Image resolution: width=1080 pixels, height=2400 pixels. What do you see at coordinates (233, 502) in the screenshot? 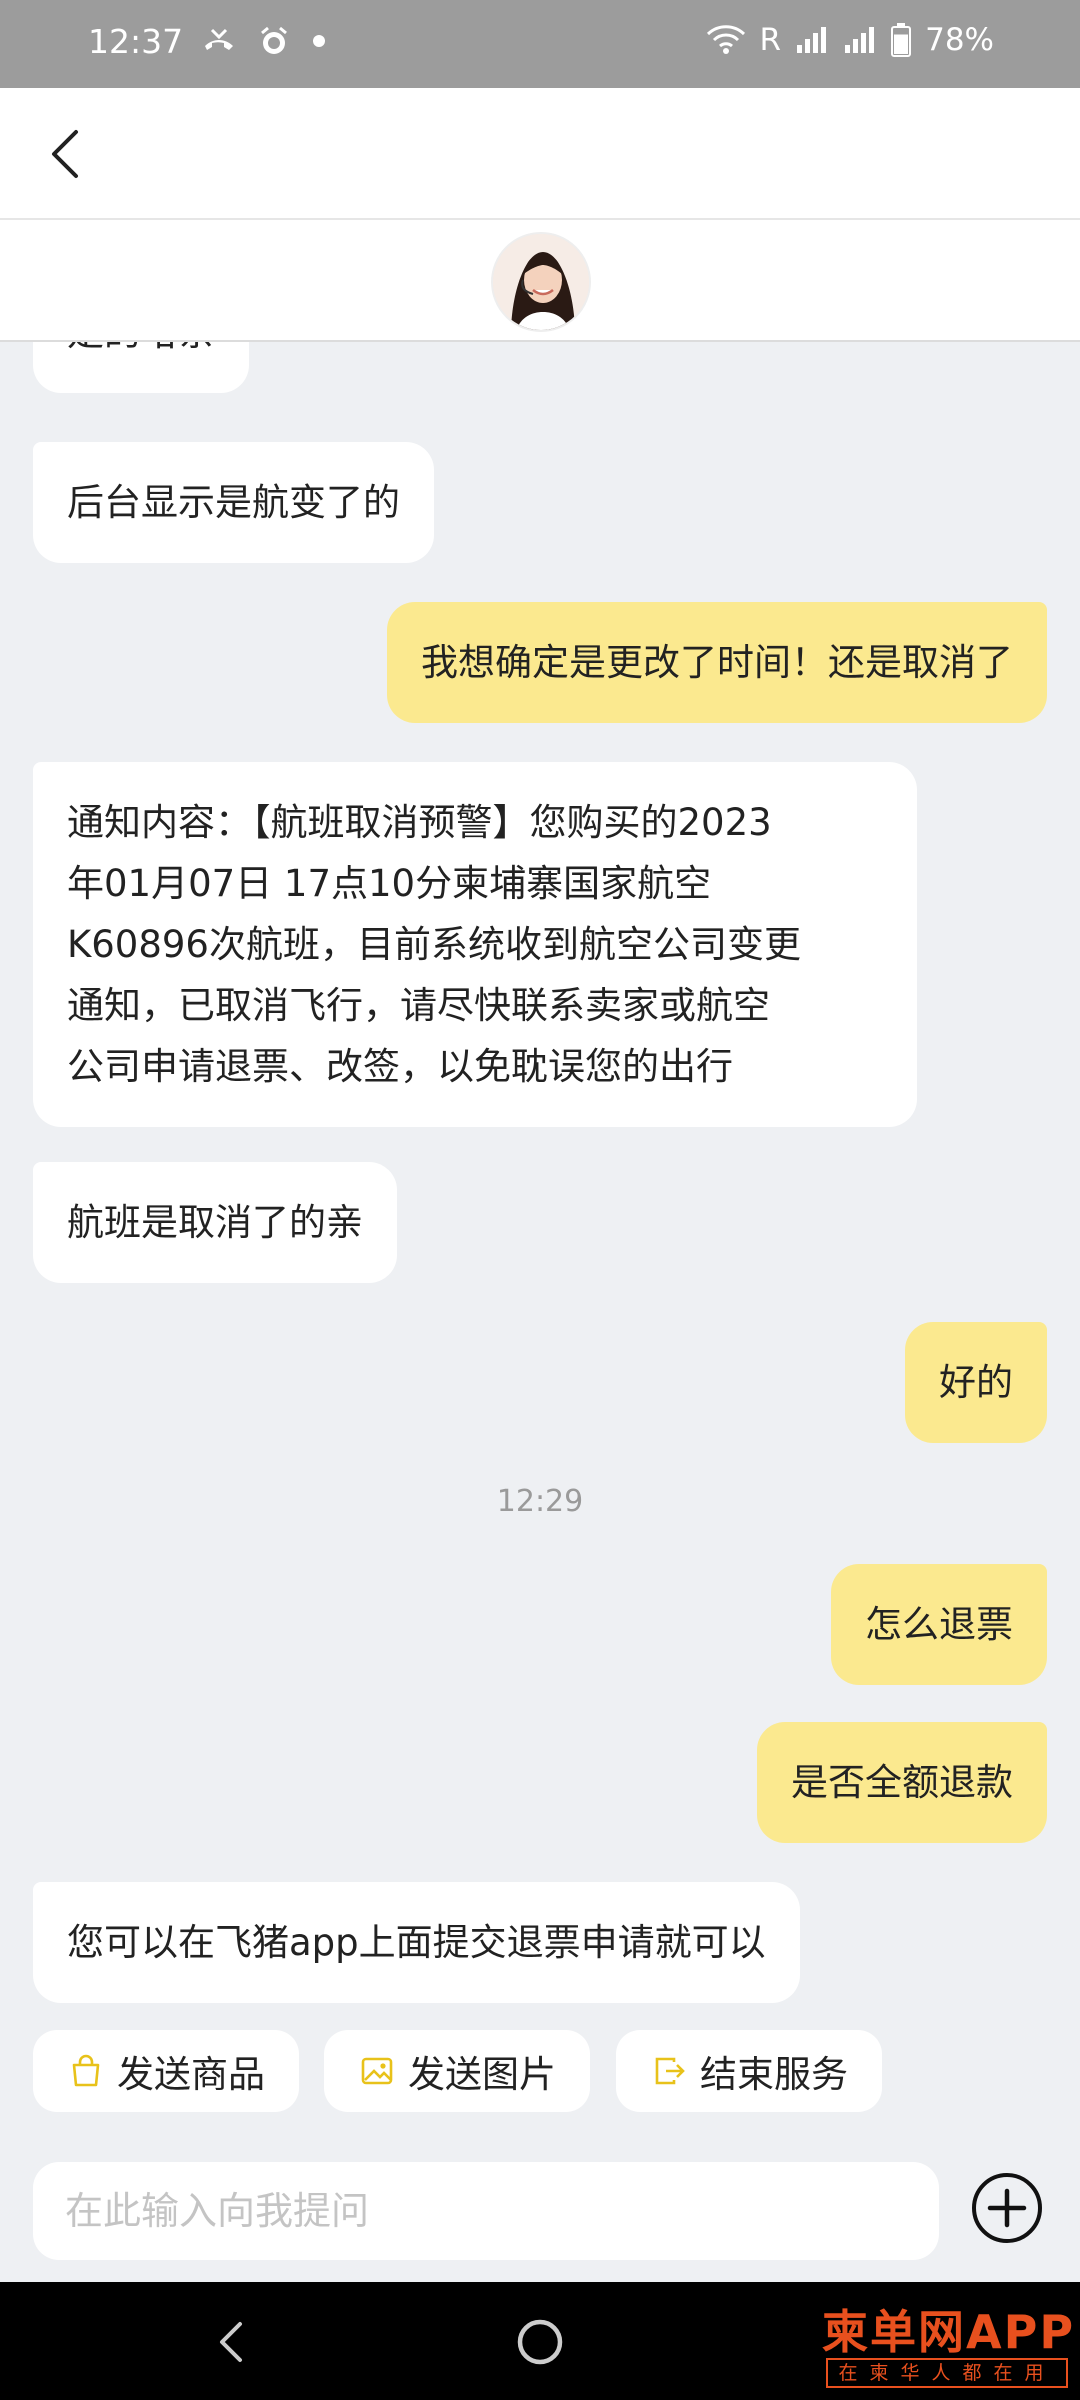
I see `incoming-message: 后台显示是航变了的` at bounding box center [233, 502].